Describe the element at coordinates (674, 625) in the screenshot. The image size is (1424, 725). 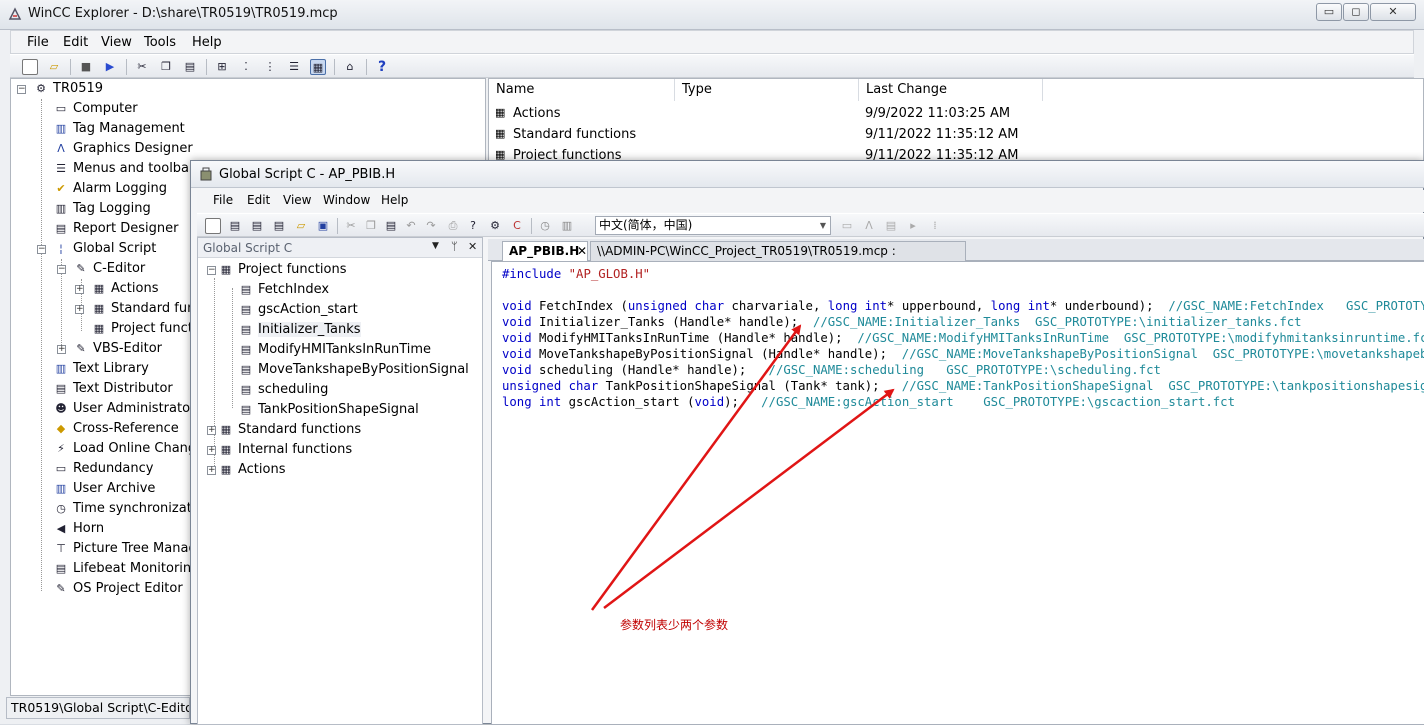
I see `annotation-text: 参数列表少两个参数` at that location.